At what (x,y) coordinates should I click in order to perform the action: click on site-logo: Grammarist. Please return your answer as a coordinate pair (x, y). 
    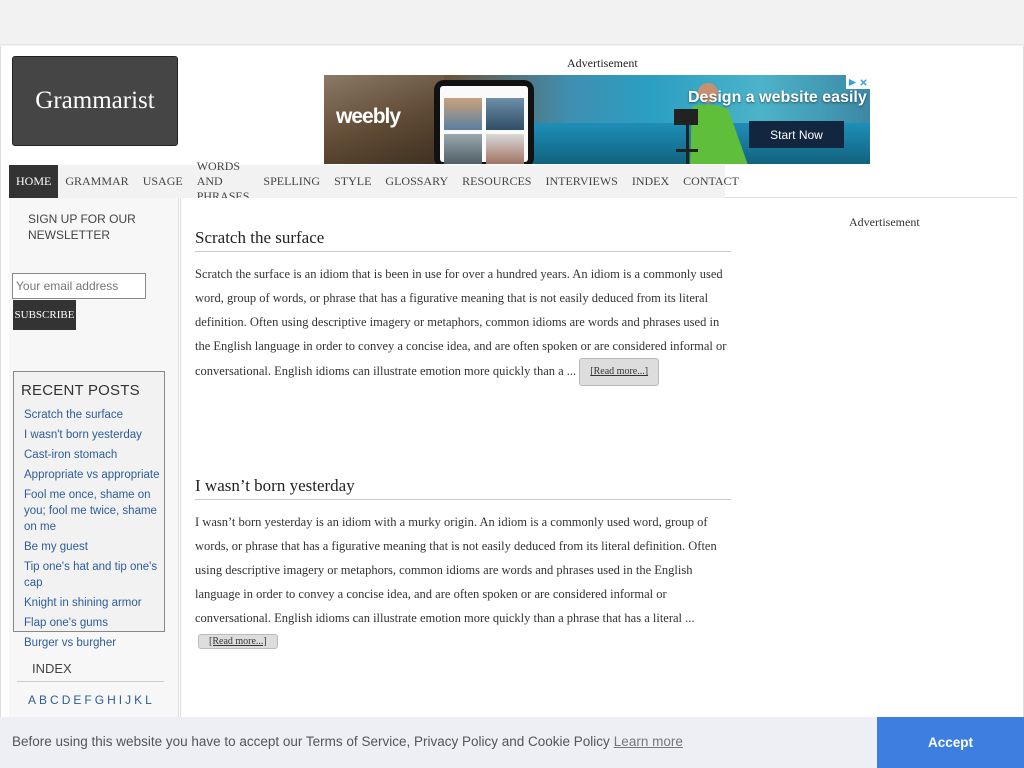
    Looking at the image, I should click on (95, 101).